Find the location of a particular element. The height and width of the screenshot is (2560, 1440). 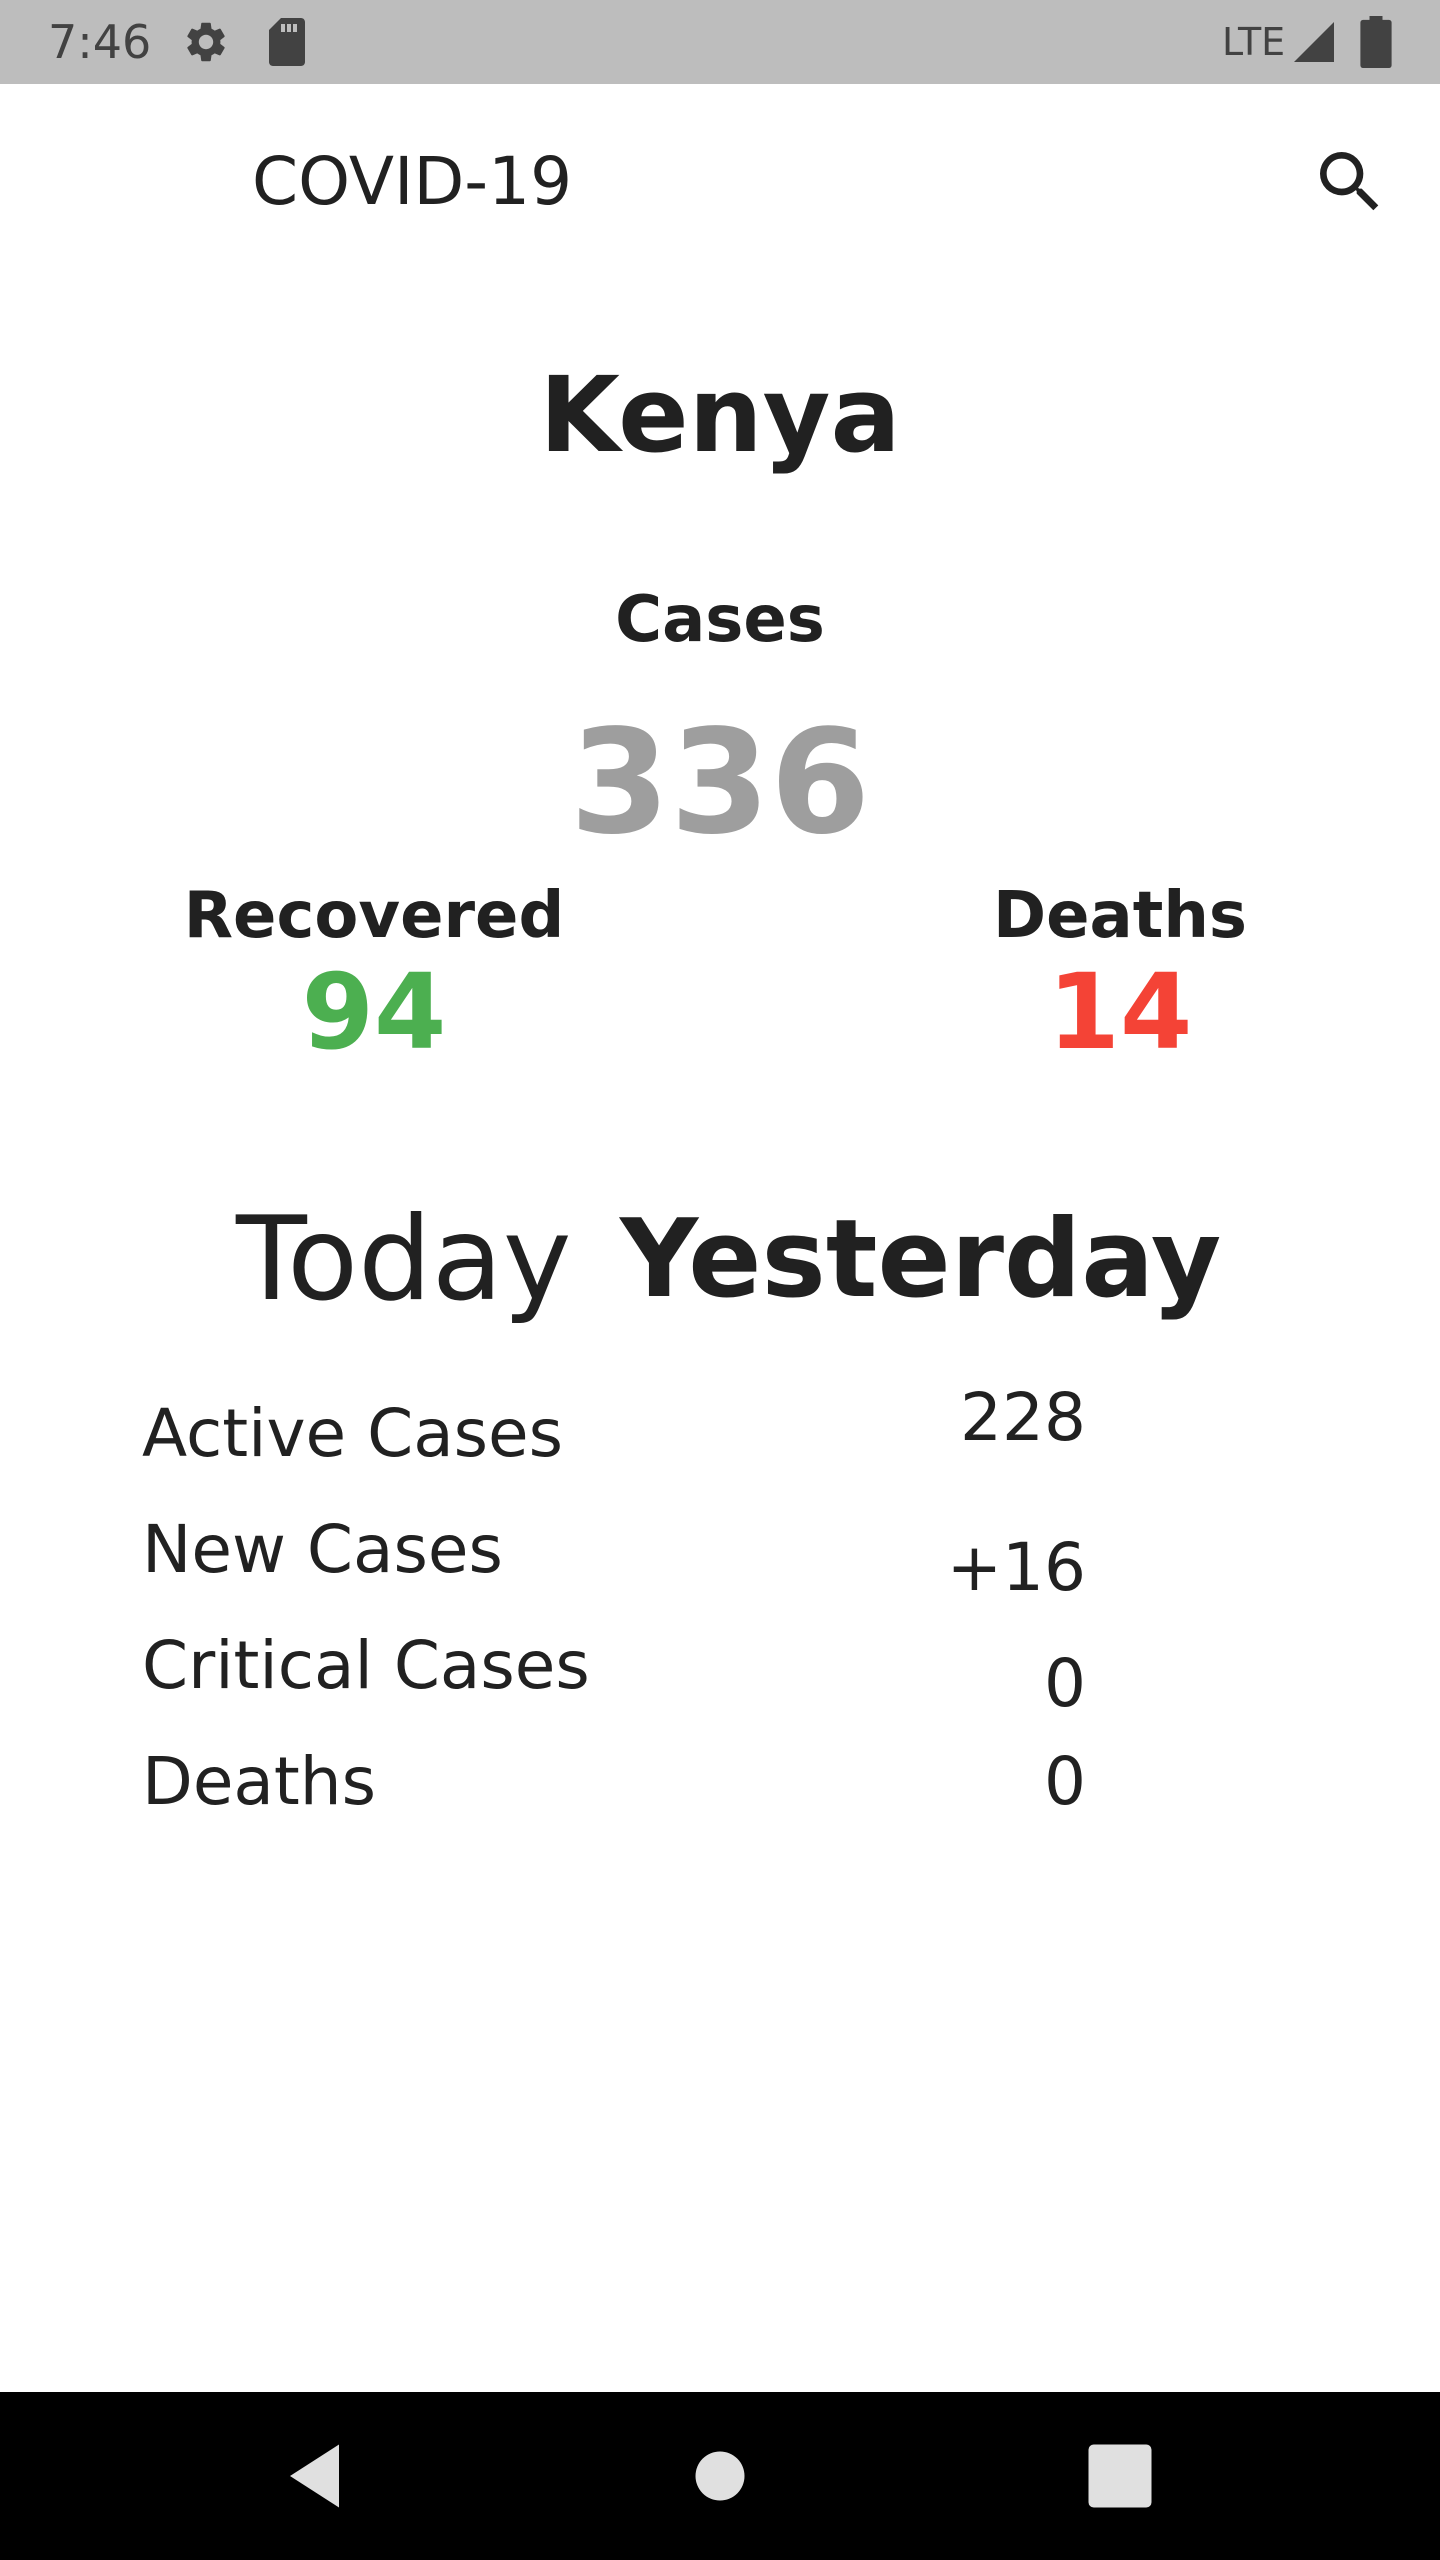

app-title: COVID-19 is located at coordinates (412, 181).